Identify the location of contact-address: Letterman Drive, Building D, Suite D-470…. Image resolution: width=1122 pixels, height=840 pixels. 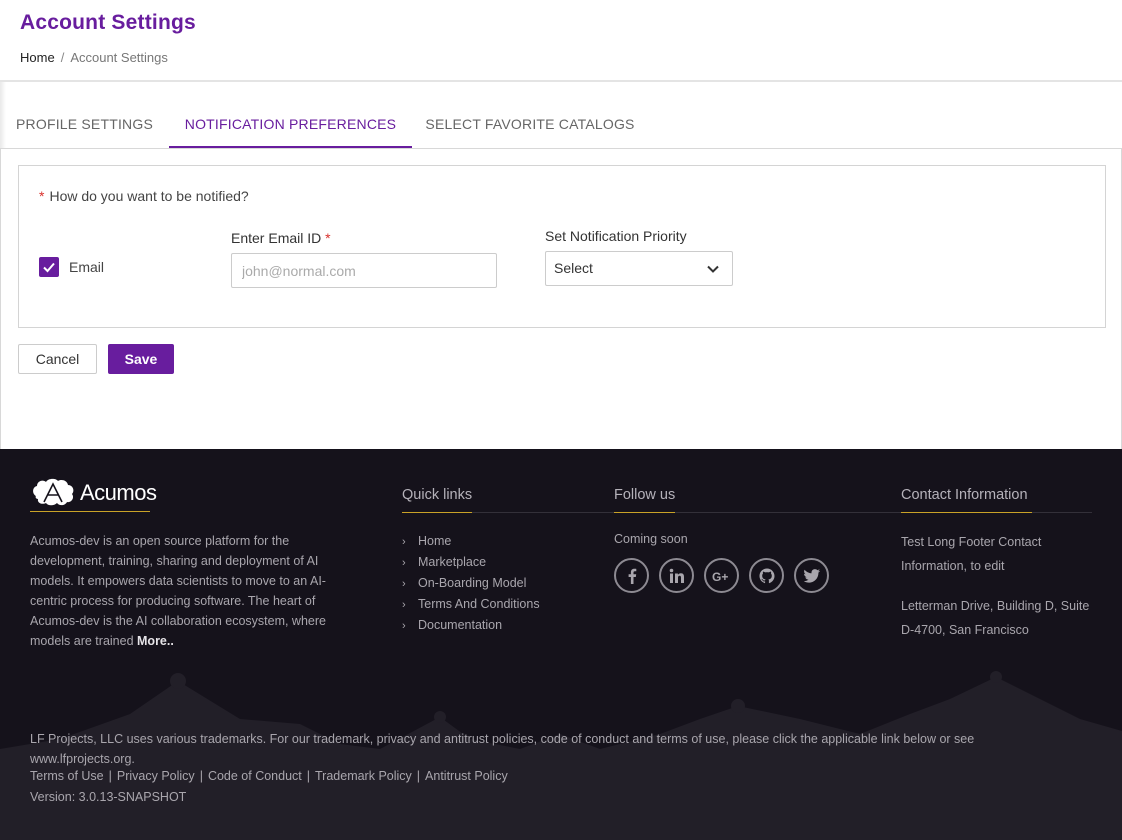
(995, 618).